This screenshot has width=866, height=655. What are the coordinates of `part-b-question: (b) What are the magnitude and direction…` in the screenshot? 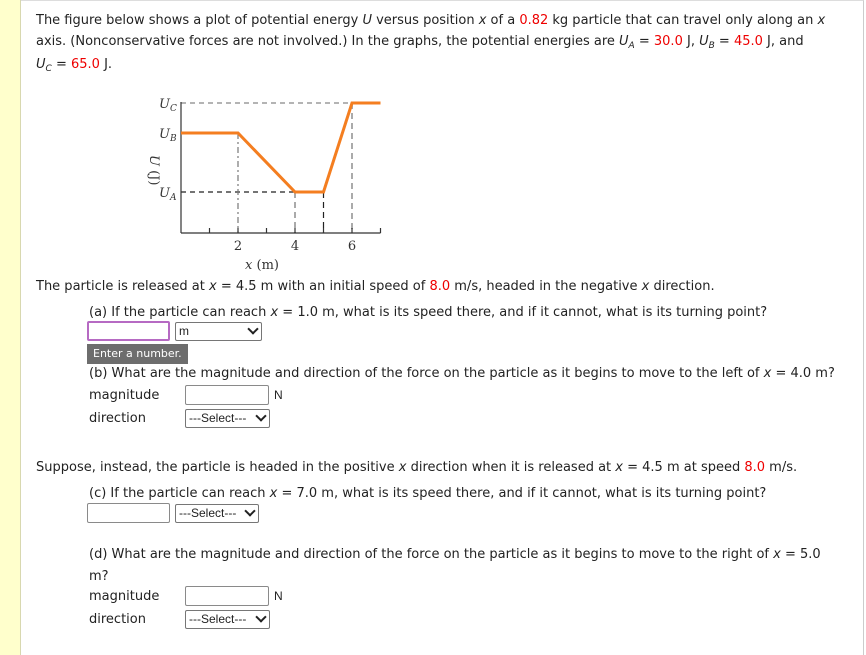 It's located at (462, 373).